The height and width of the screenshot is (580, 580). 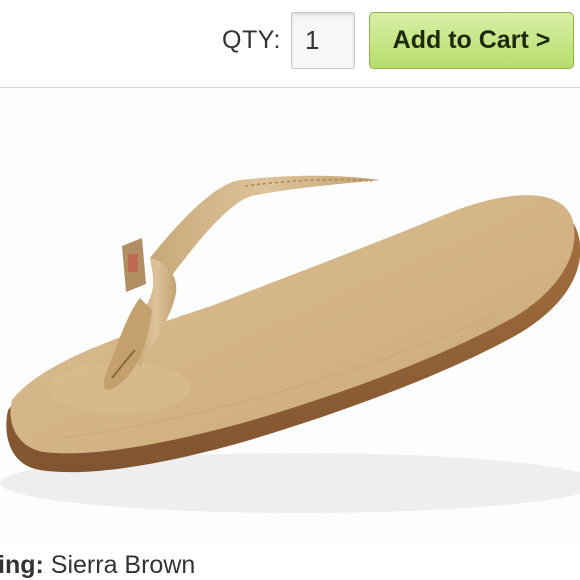 I want to click on product-info-bar: ing: Sierra Brown, so click(x=290, y=562).